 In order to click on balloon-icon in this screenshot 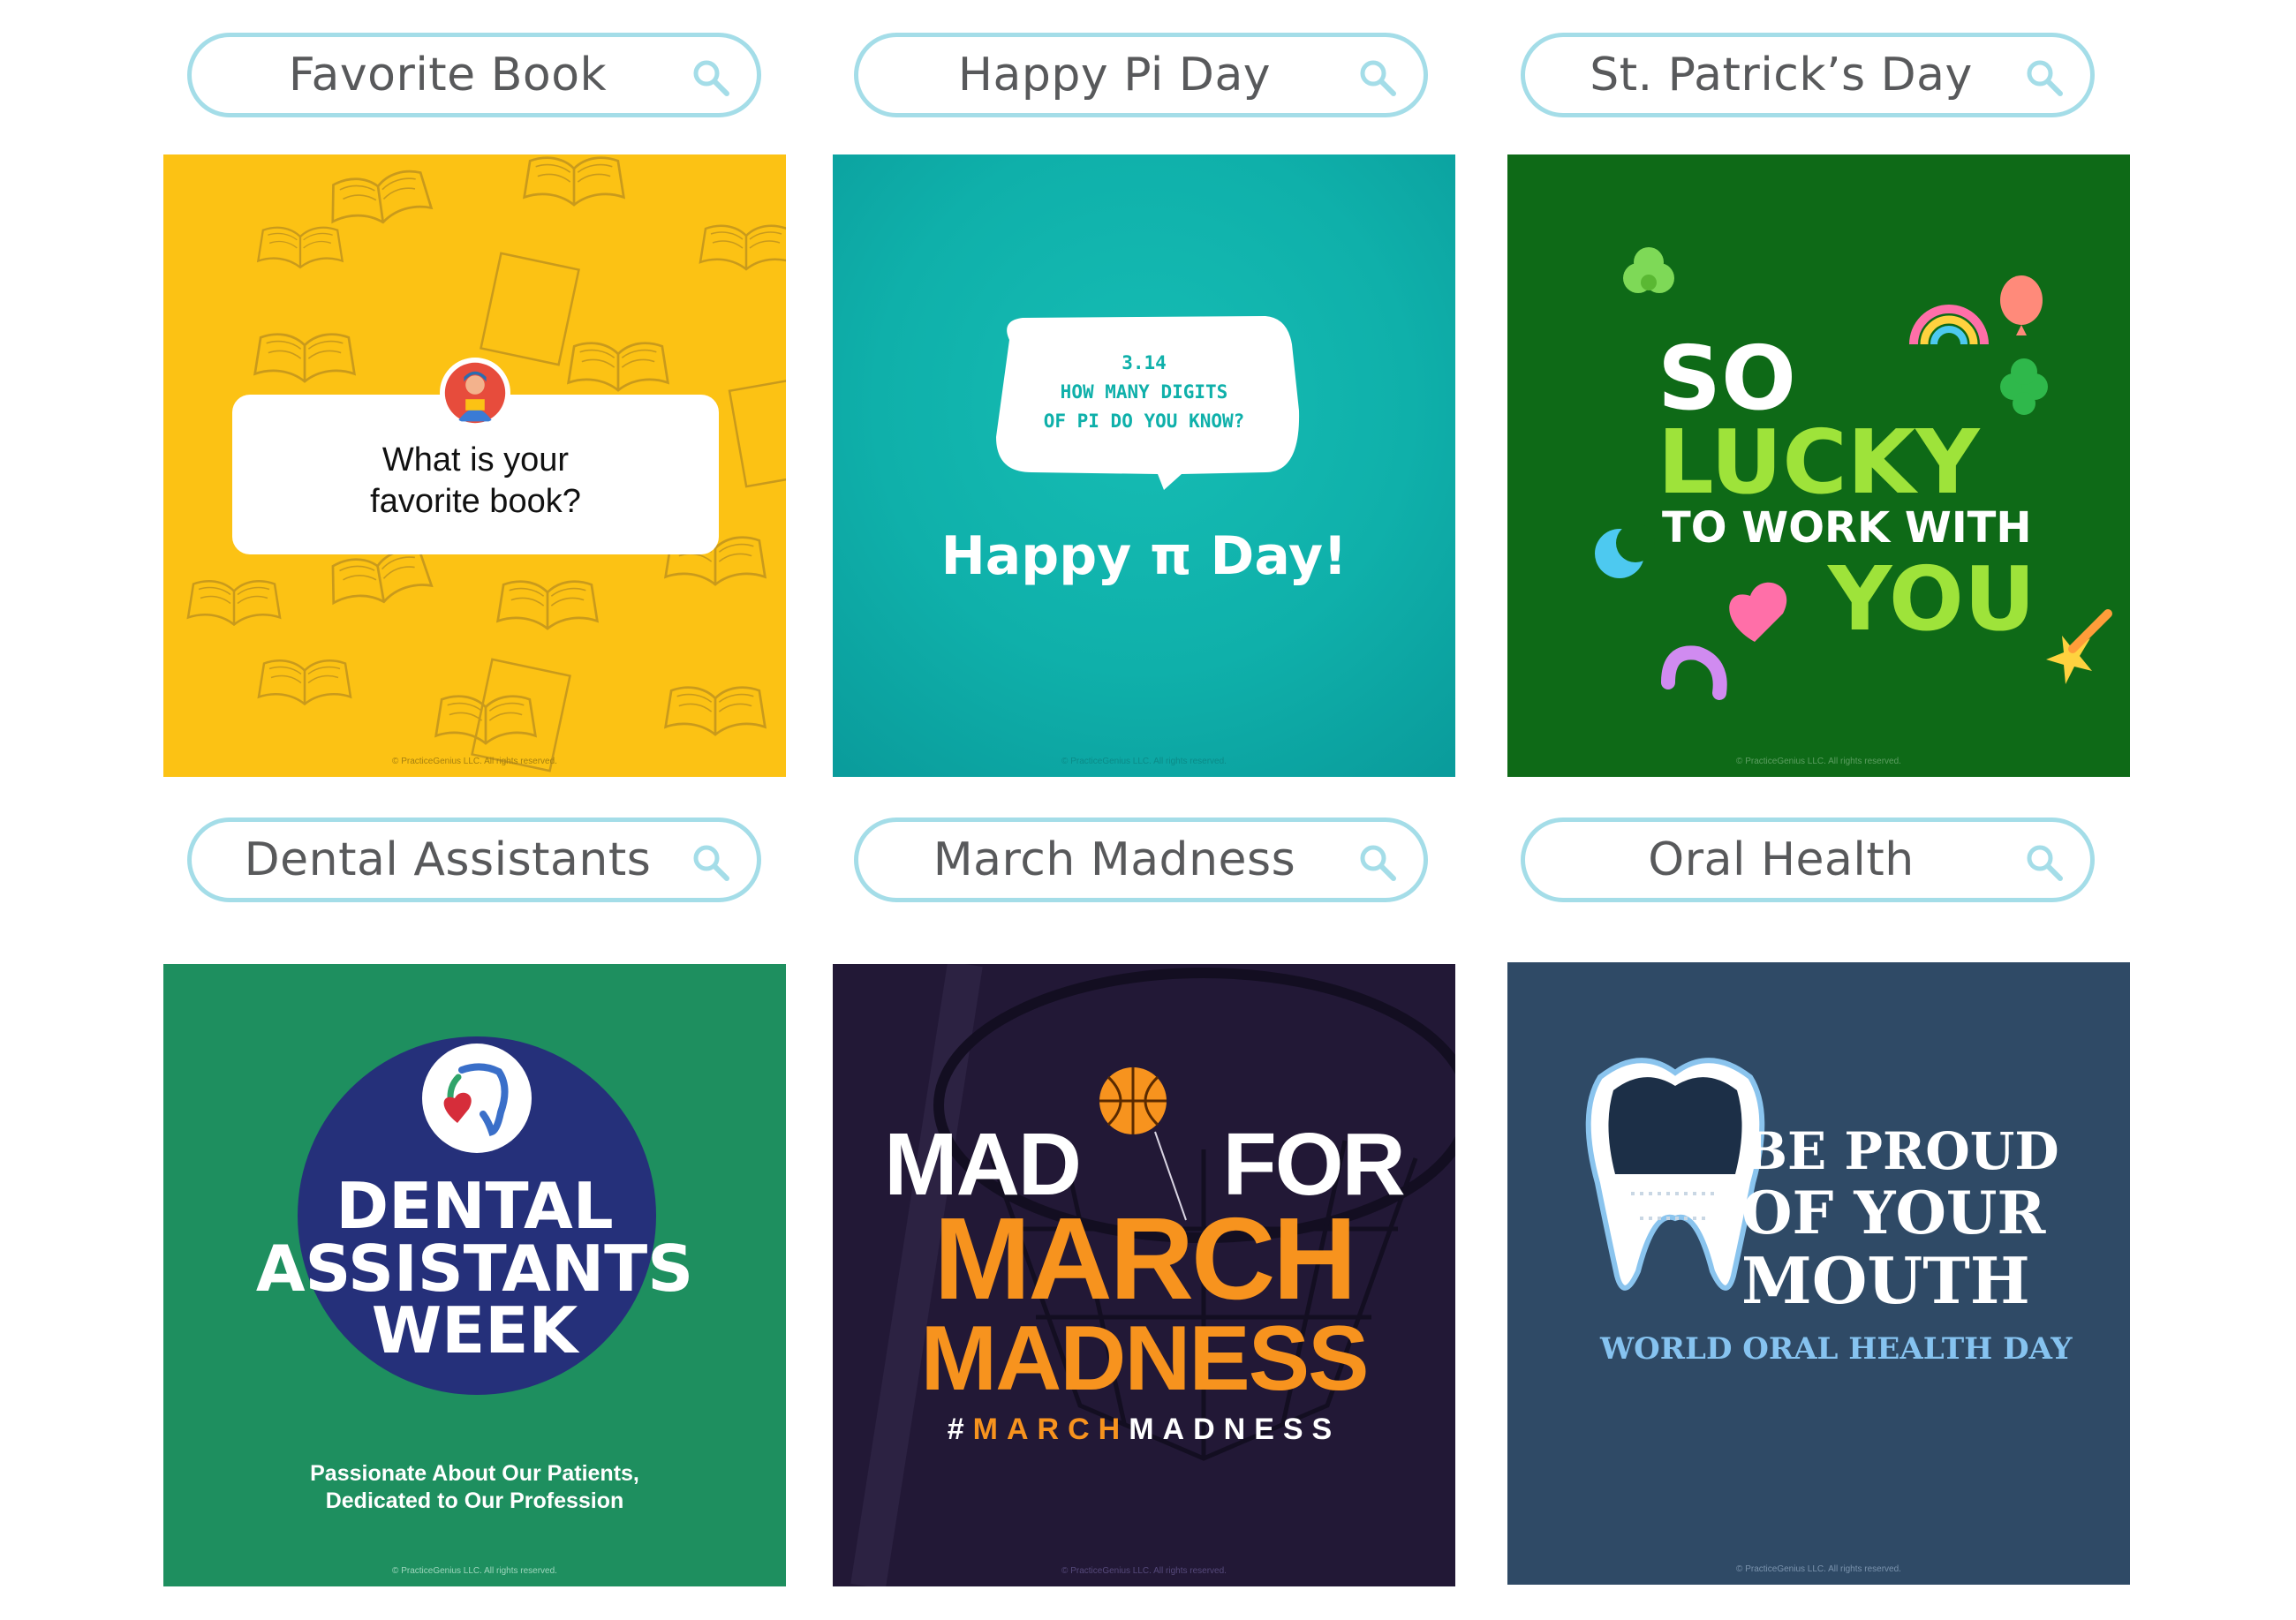, I will do `click(2022, 305)`.